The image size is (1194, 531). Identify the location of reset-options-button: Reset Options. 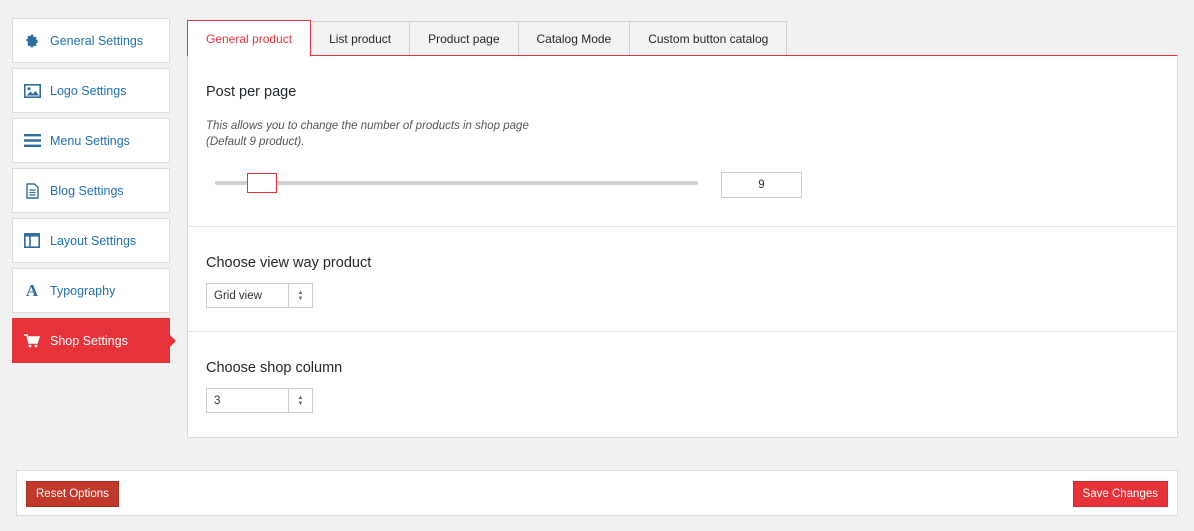
(72, 494).